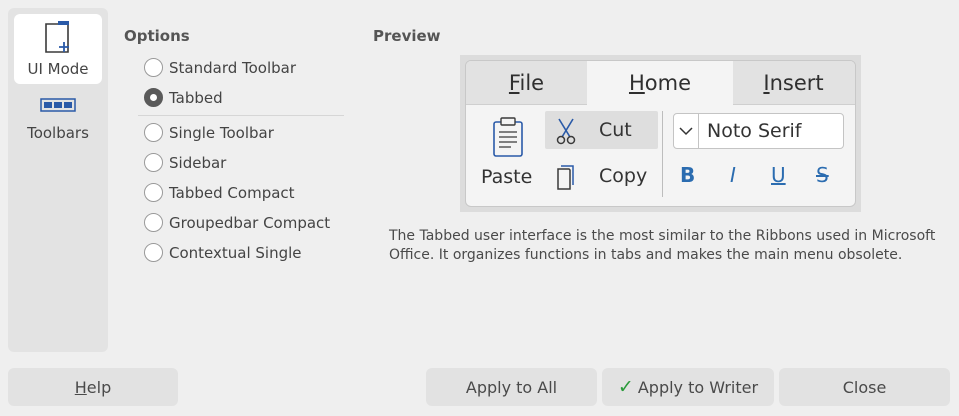  I want to click on preview-tab-home: Home, so click(660, 83).